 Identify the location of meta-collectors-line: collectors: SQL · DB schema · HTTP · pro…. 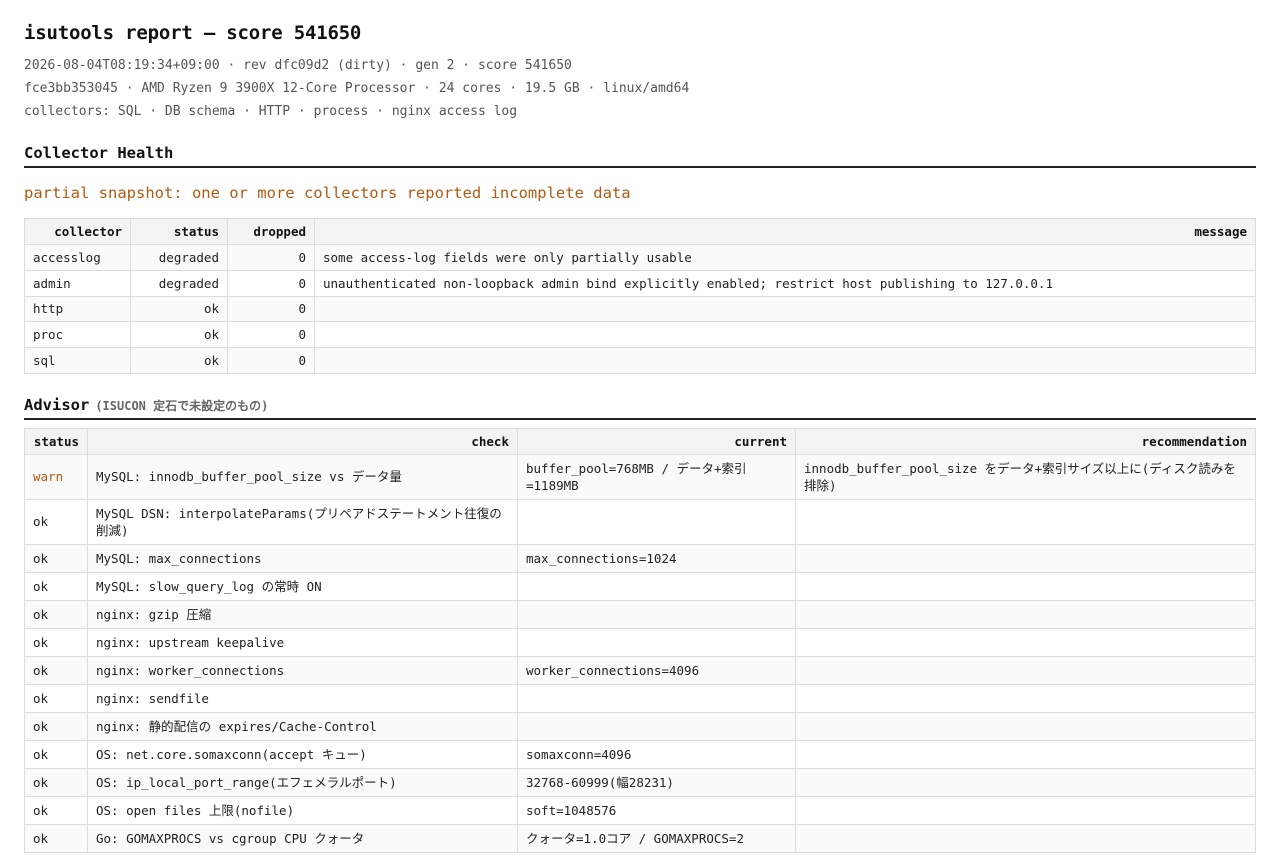
(271, 111).